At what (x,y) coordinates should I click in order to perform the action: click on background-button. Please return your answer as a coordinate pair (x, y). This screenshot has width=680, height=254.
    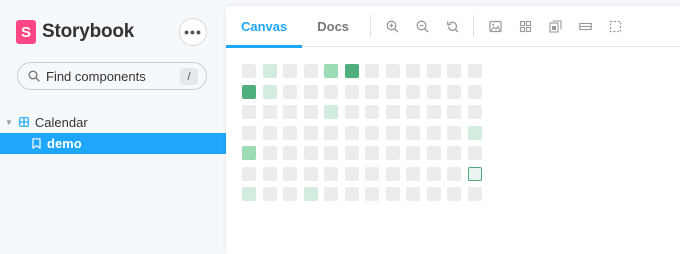
    Looking at the image, I should click on (495, 26).